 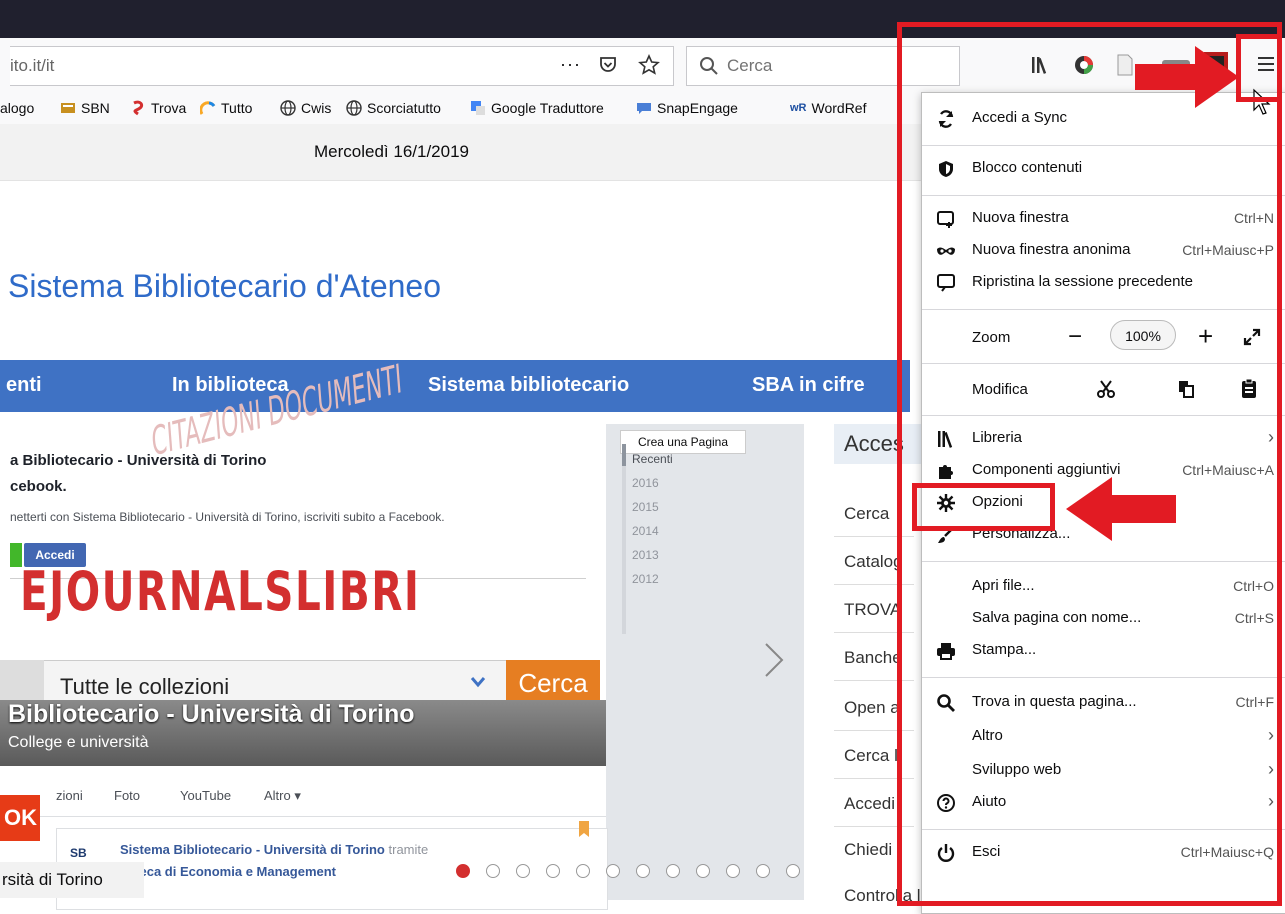 I want to click on bookmark-google-traduttore: Google Traduttore, so click(x=537, y=108).